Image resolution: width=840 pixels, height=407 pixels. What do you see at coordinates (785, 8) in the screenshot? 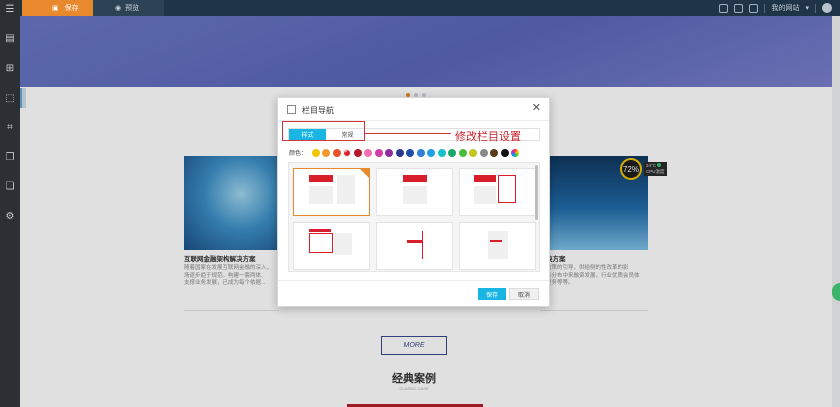
I see `my-site-link: 我的网站` at bounding box center [785, 8].